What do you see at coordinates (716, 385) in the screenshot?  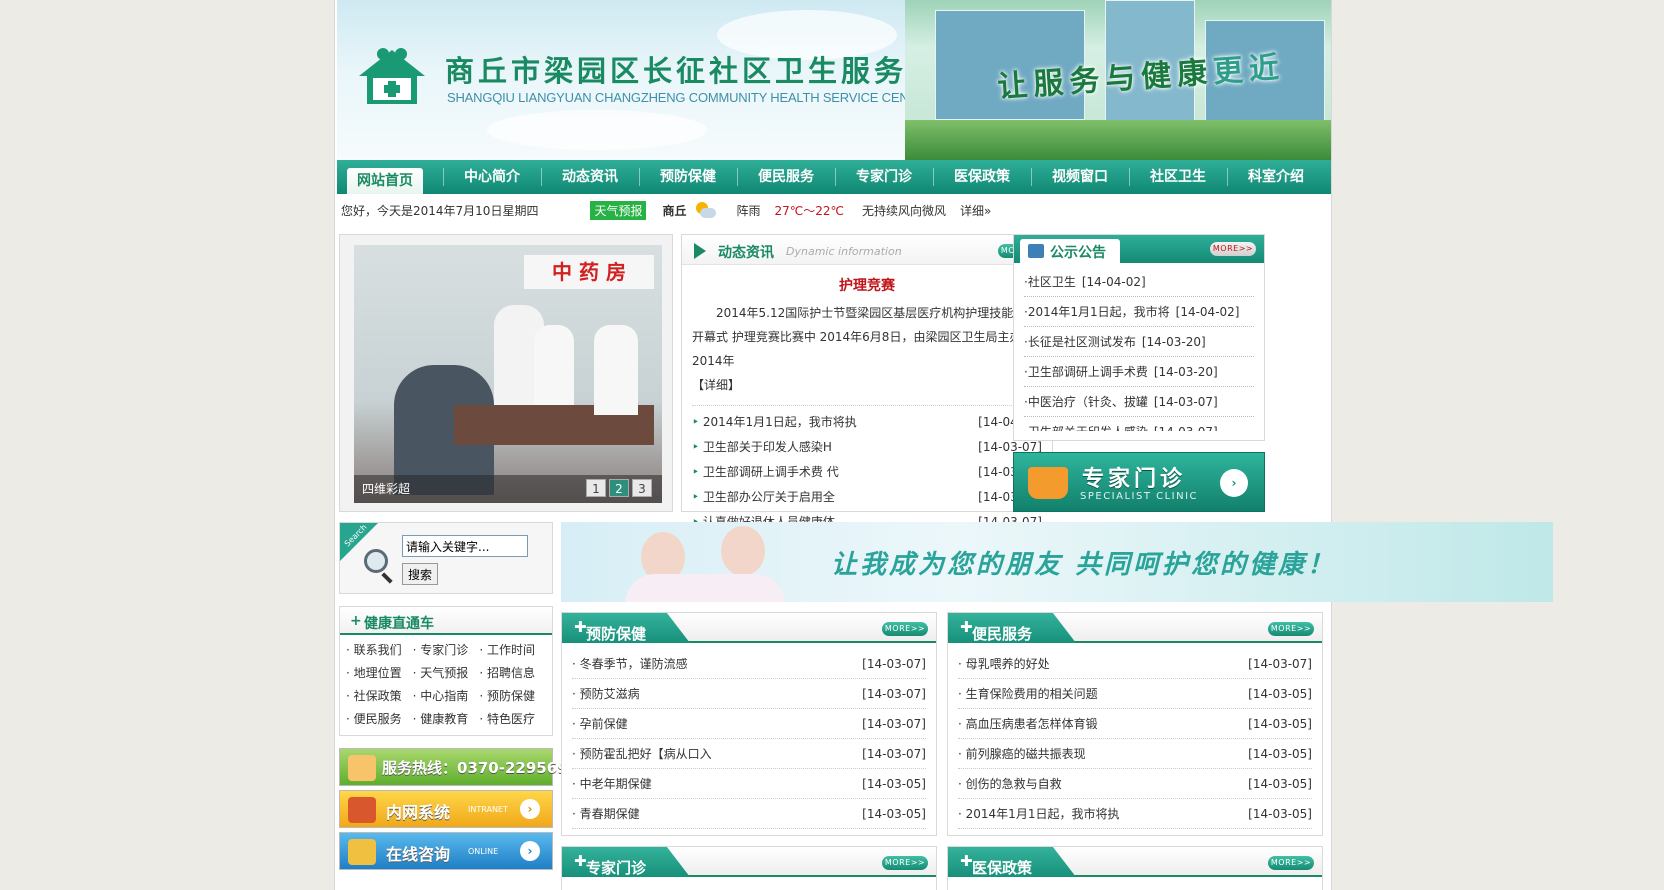 I see `feature-detail-link: 【详细】` at bounding box center [716, 385].